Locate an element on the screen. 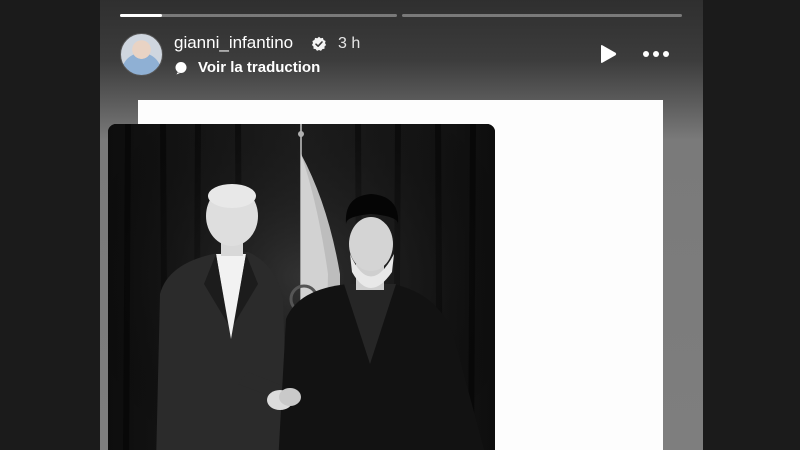 The width and height of the screenshot is (800, 450). more-options-icon is located at coordinates (656, 54).